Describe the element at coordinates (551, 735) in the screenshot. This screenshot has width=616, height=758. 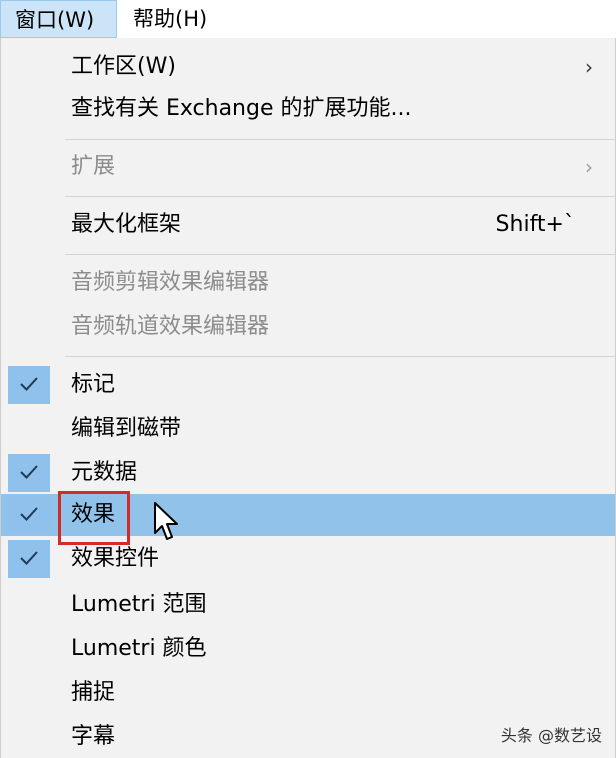
I see `watermark: 头条 @数艺设` at that location.